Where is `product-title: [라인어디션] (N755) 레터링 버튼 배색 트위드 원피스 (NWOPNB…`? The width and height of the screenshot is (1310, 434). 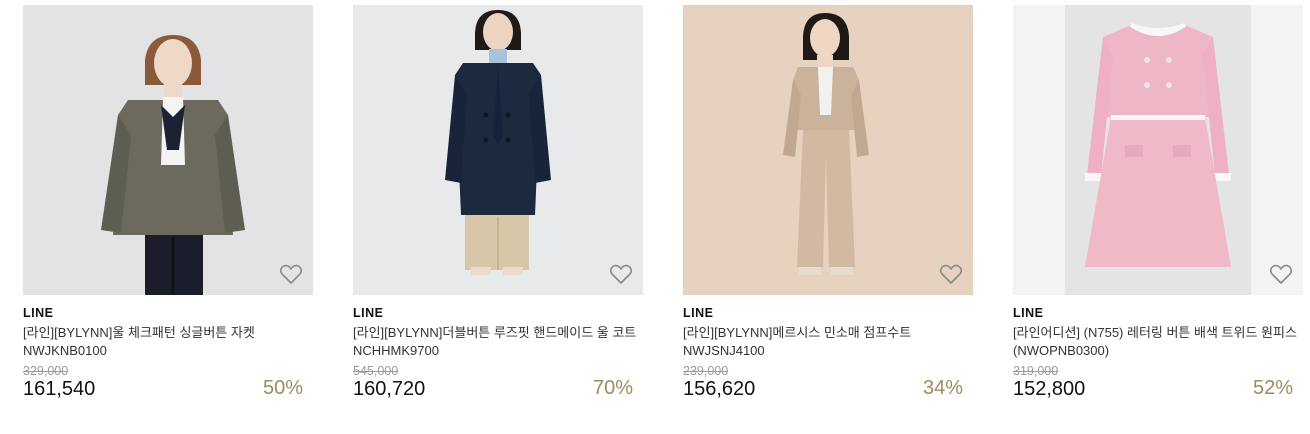
product-title: [라인어디션] (N755) 레터링 버튼 배색 트위드 원피스 (NWOPNB… is located at coordinates (1158, 342).